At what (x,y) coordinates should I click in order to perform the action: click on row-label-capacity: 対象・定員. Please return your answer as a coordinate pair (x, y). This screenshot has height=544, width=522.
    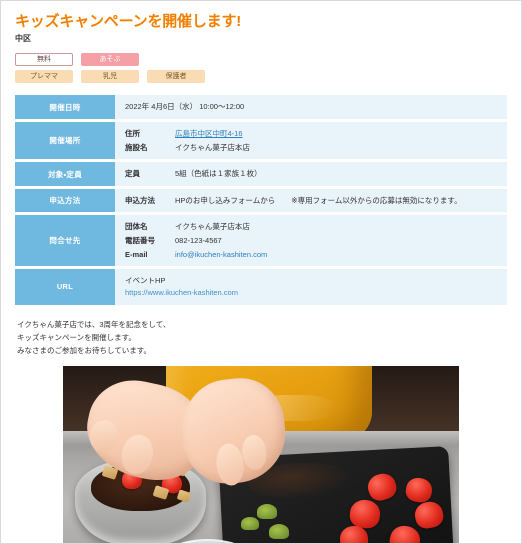
    Looking at the image, I should click on (65, 174).